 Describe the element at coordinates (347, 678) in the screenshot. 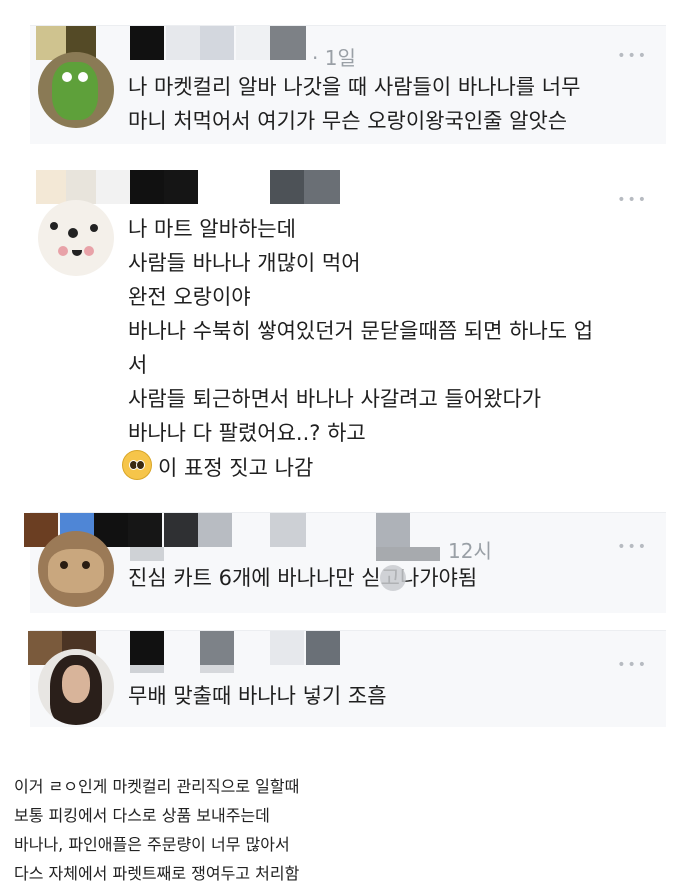

I see `comment-card: ••• 무배 맞출때 바나나 넣기 조흠` at that location.